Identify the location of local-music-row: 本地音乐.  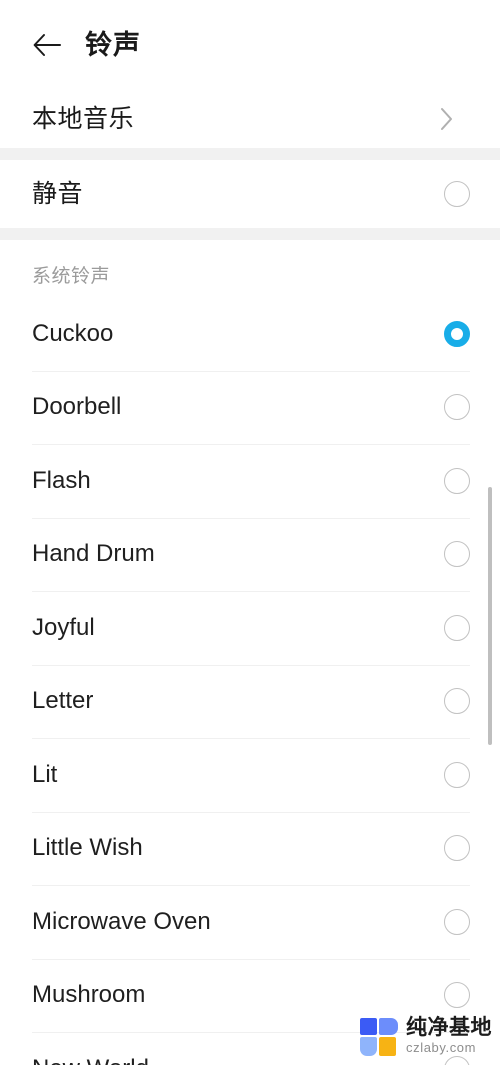
(250, 119).